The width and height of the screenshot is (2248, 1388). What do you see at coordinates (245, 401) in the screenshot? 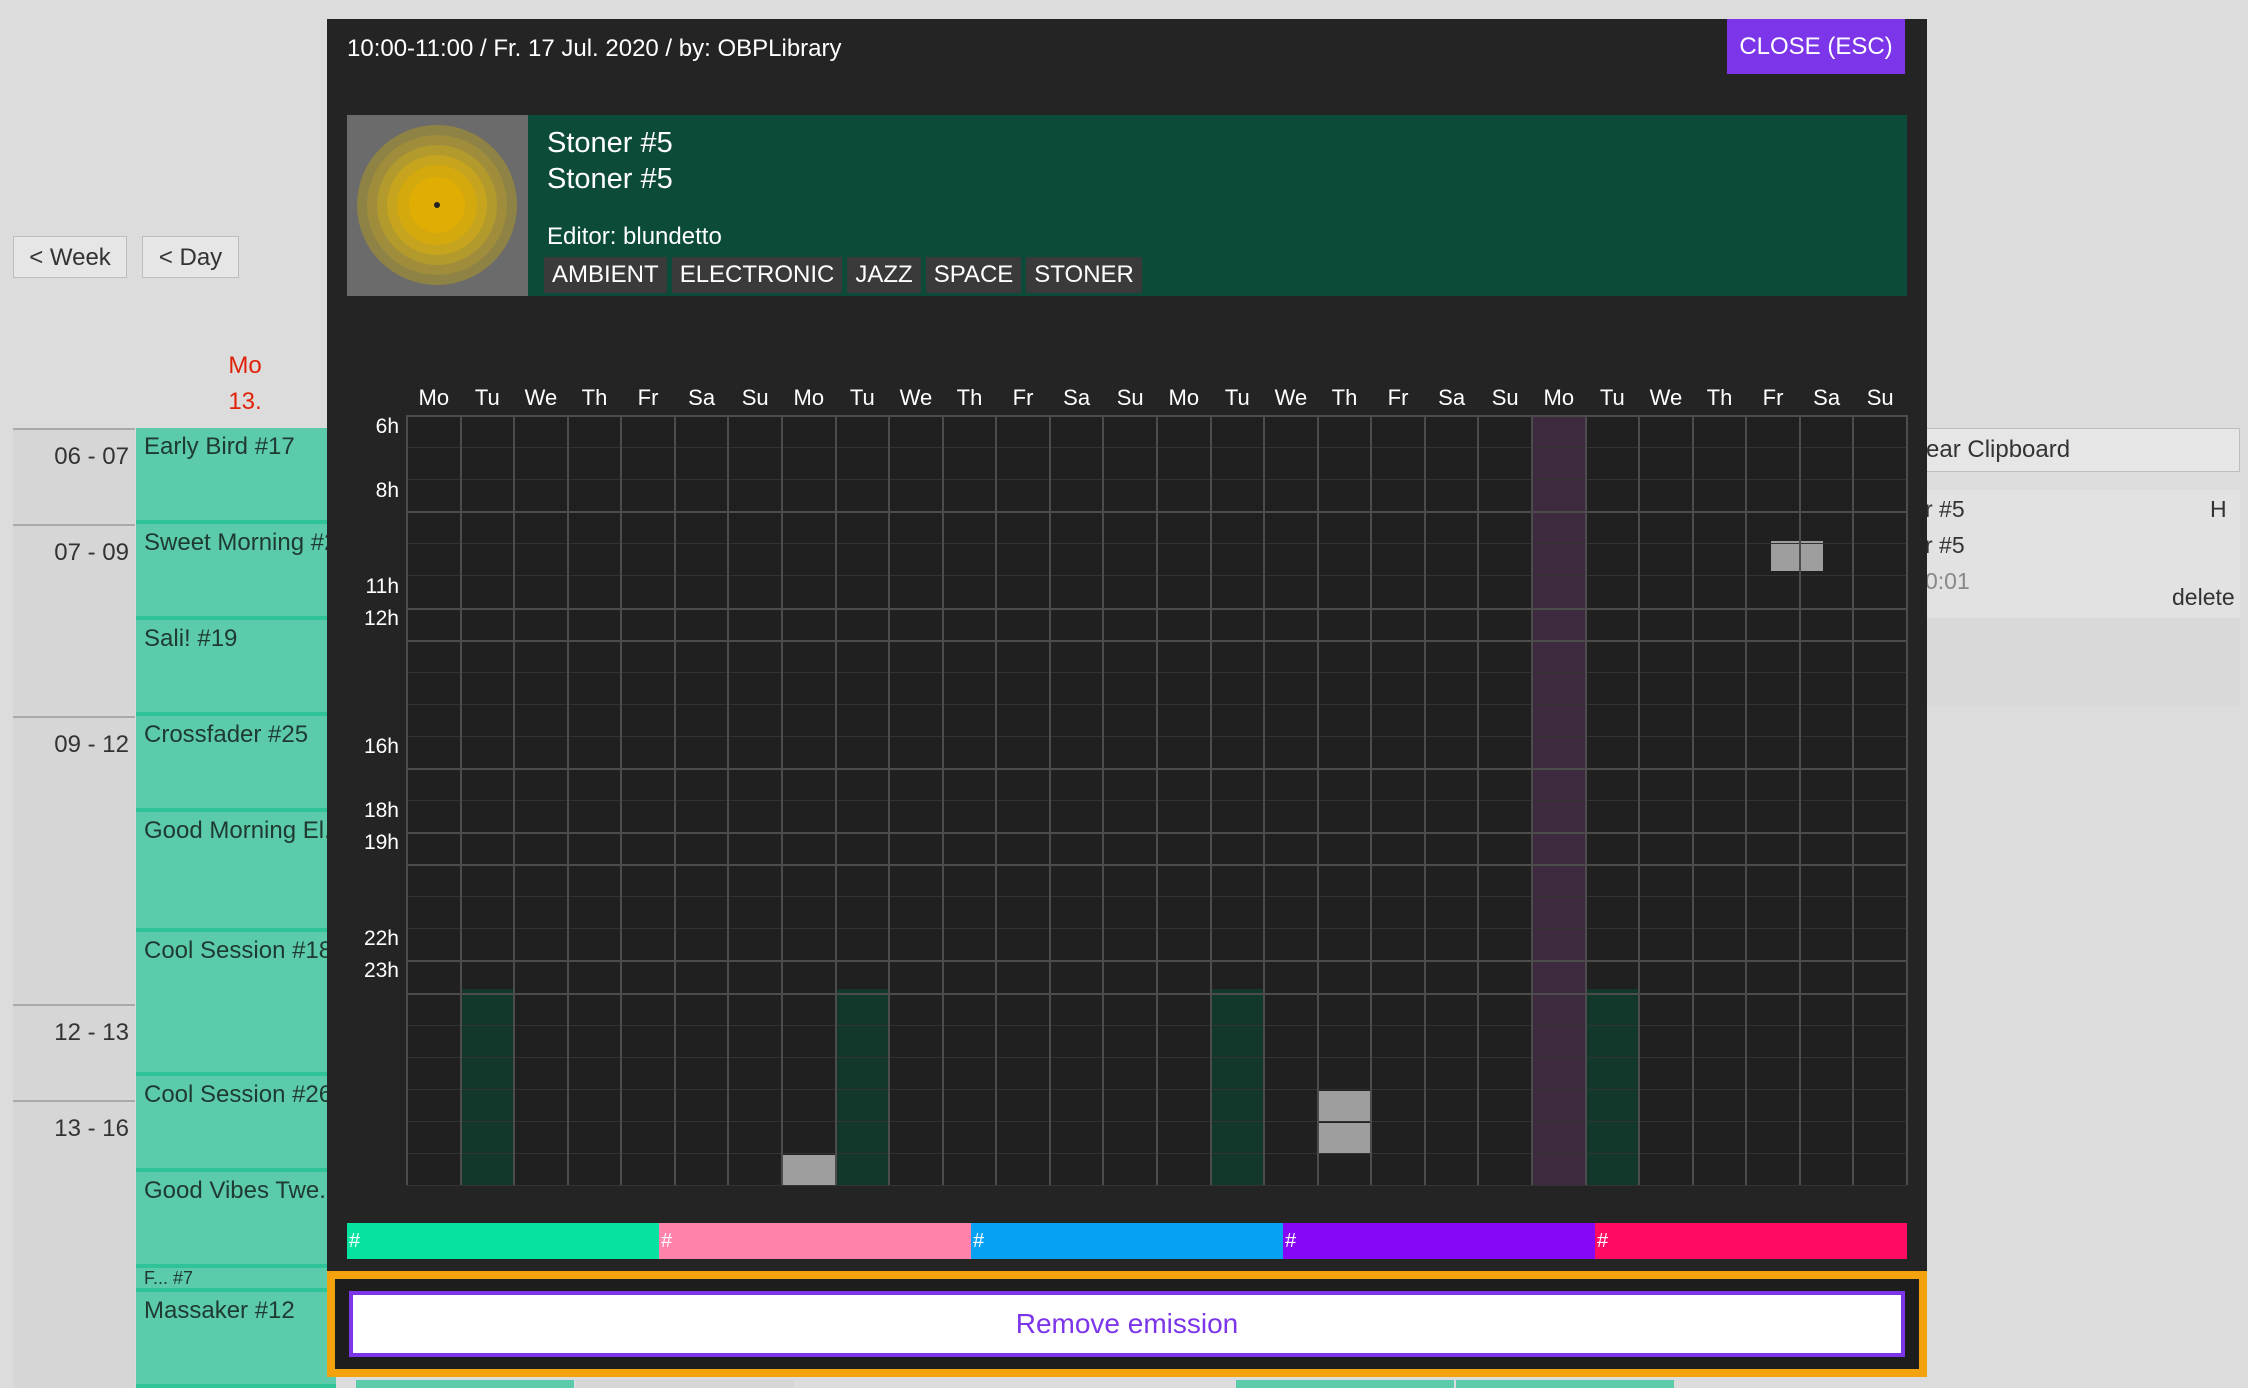
I see `day-header-date: 13.` at bounding box center [245, 401].